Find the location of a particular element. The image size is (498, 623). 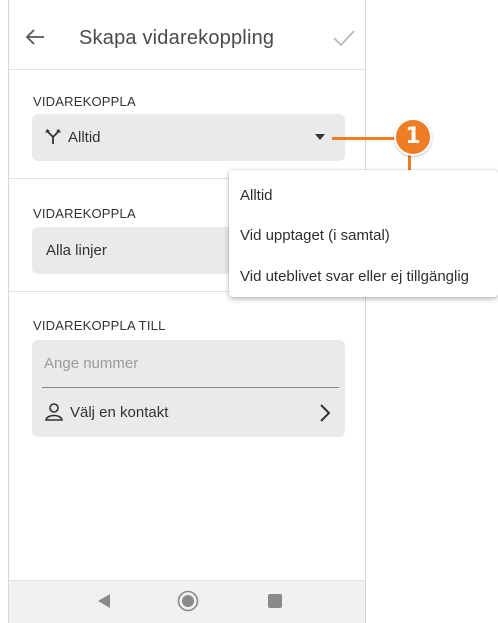

dropdown-option-no-answer: Vid uteblivet svar eller ej tillgänglig is located at coordinates (363, 277).